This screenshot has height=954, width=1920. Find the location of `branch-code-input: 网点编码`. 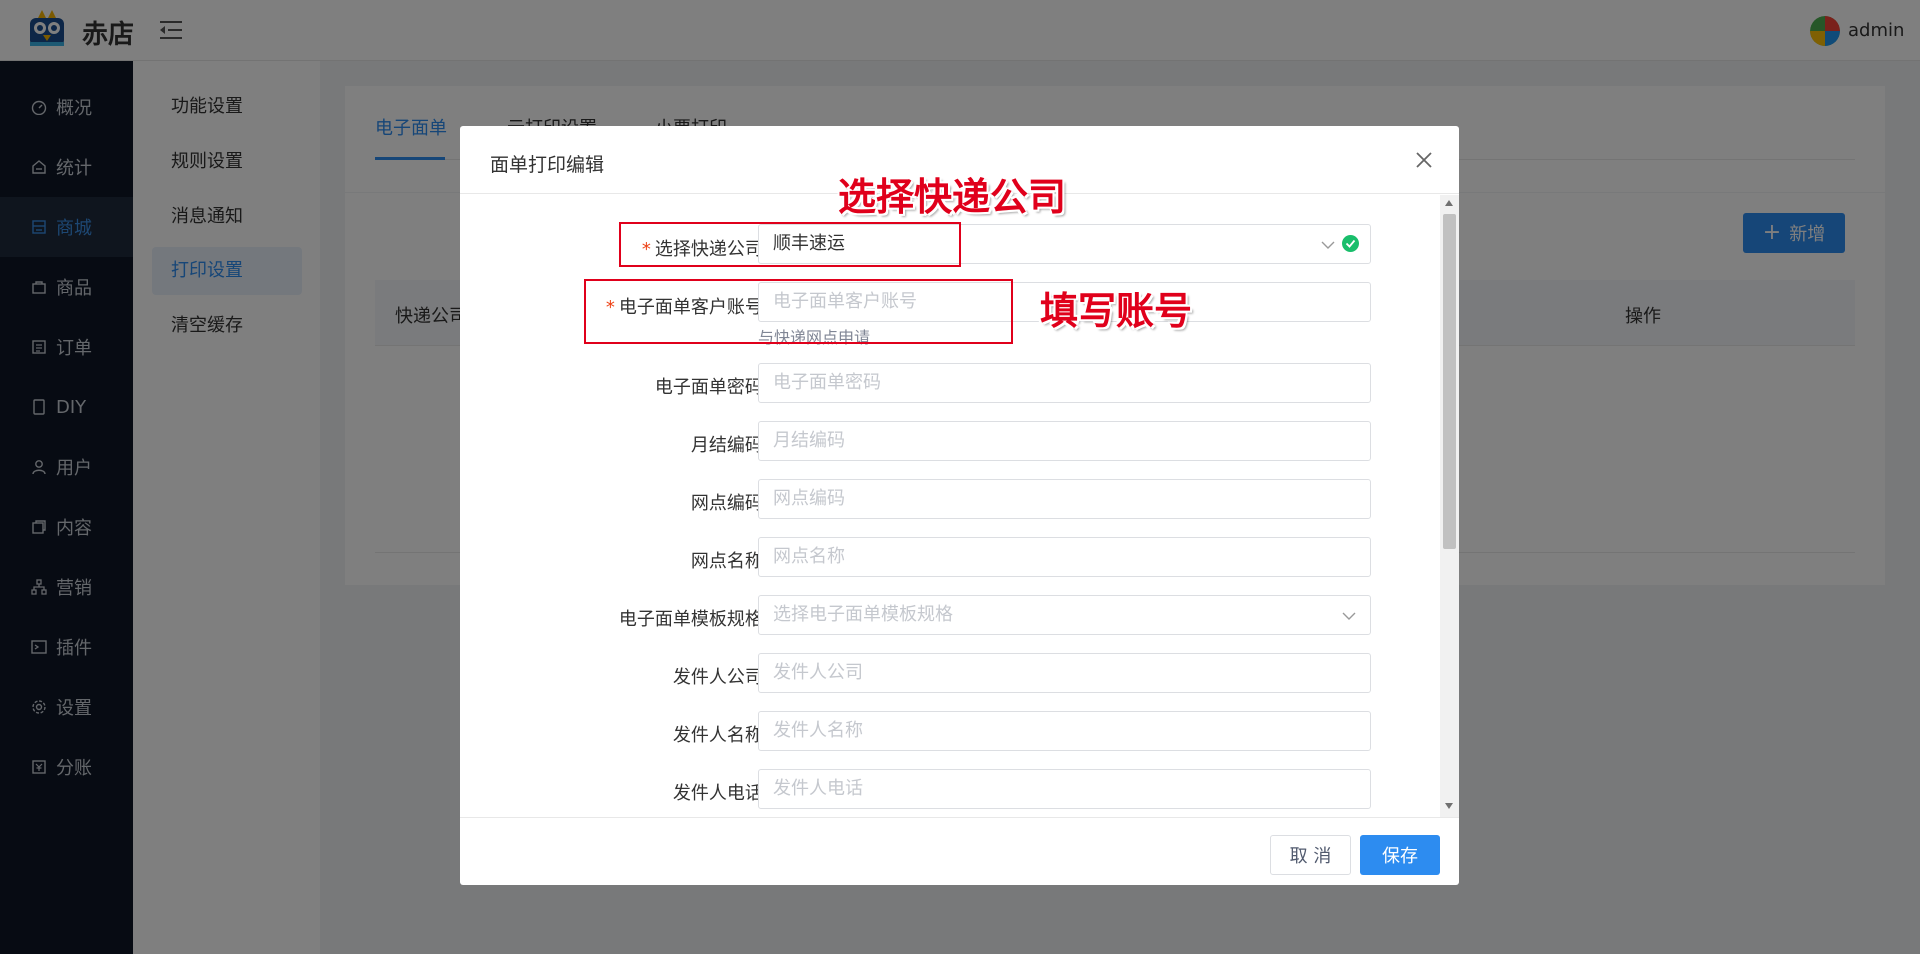

branch-code-input: 网点编码 is located at coordinates (1064, 499).